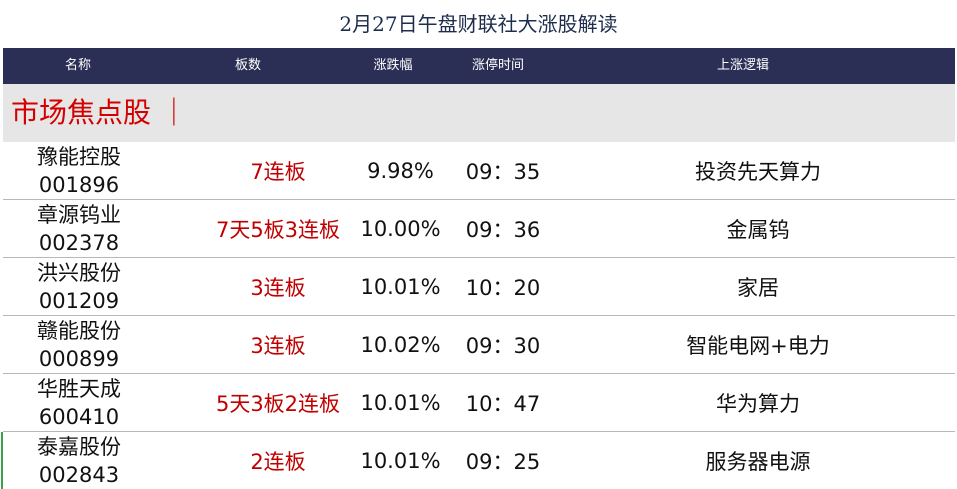 This screenshot has height=489, width=957. Describe the element at coordinates (79, 388) in the screenshot. I see `stock-name: 华胜天成` at that location.